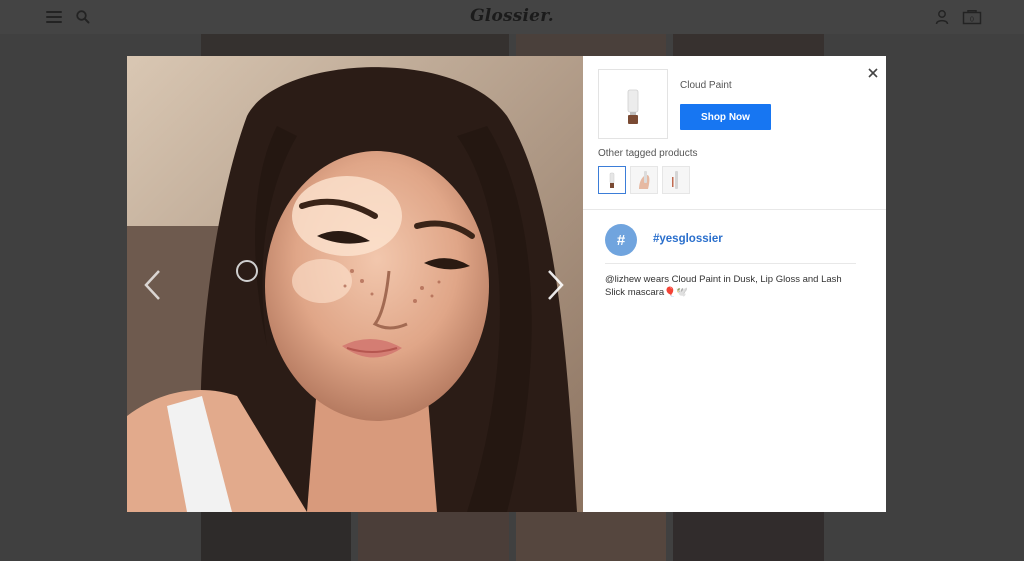 This screenshot has height=561, width=1024. I want to click on tagged-product-thumbnails, so click(644, 180).